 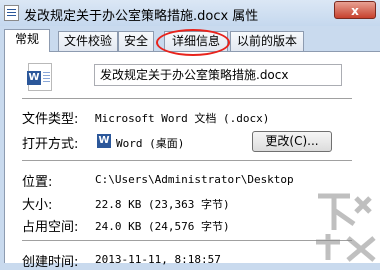 I want to click on tab-security: 安全, so click(x=136, y=41).